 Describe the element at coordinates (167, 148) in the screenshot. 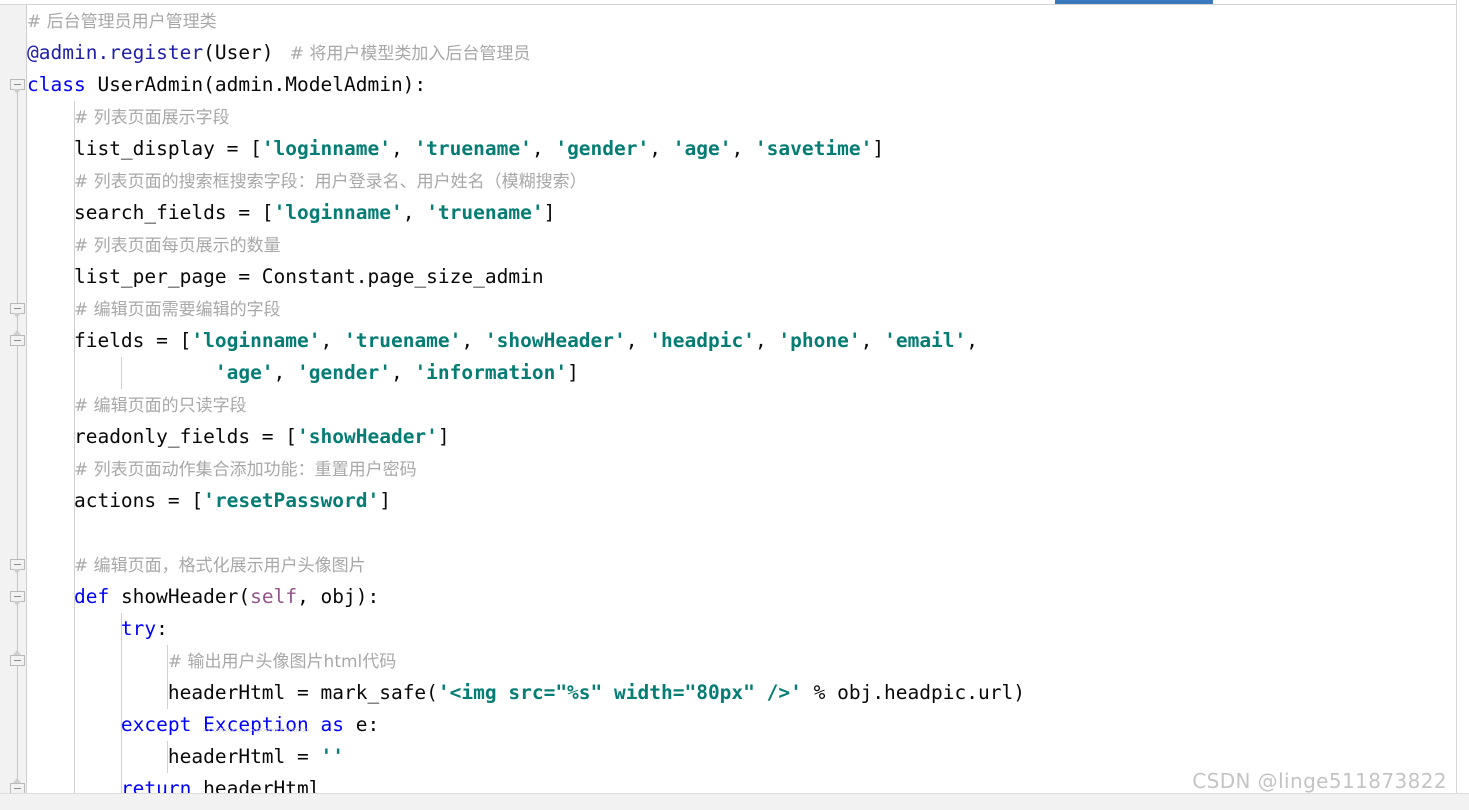

I see `code-token-plain: list_display = [` at that location.